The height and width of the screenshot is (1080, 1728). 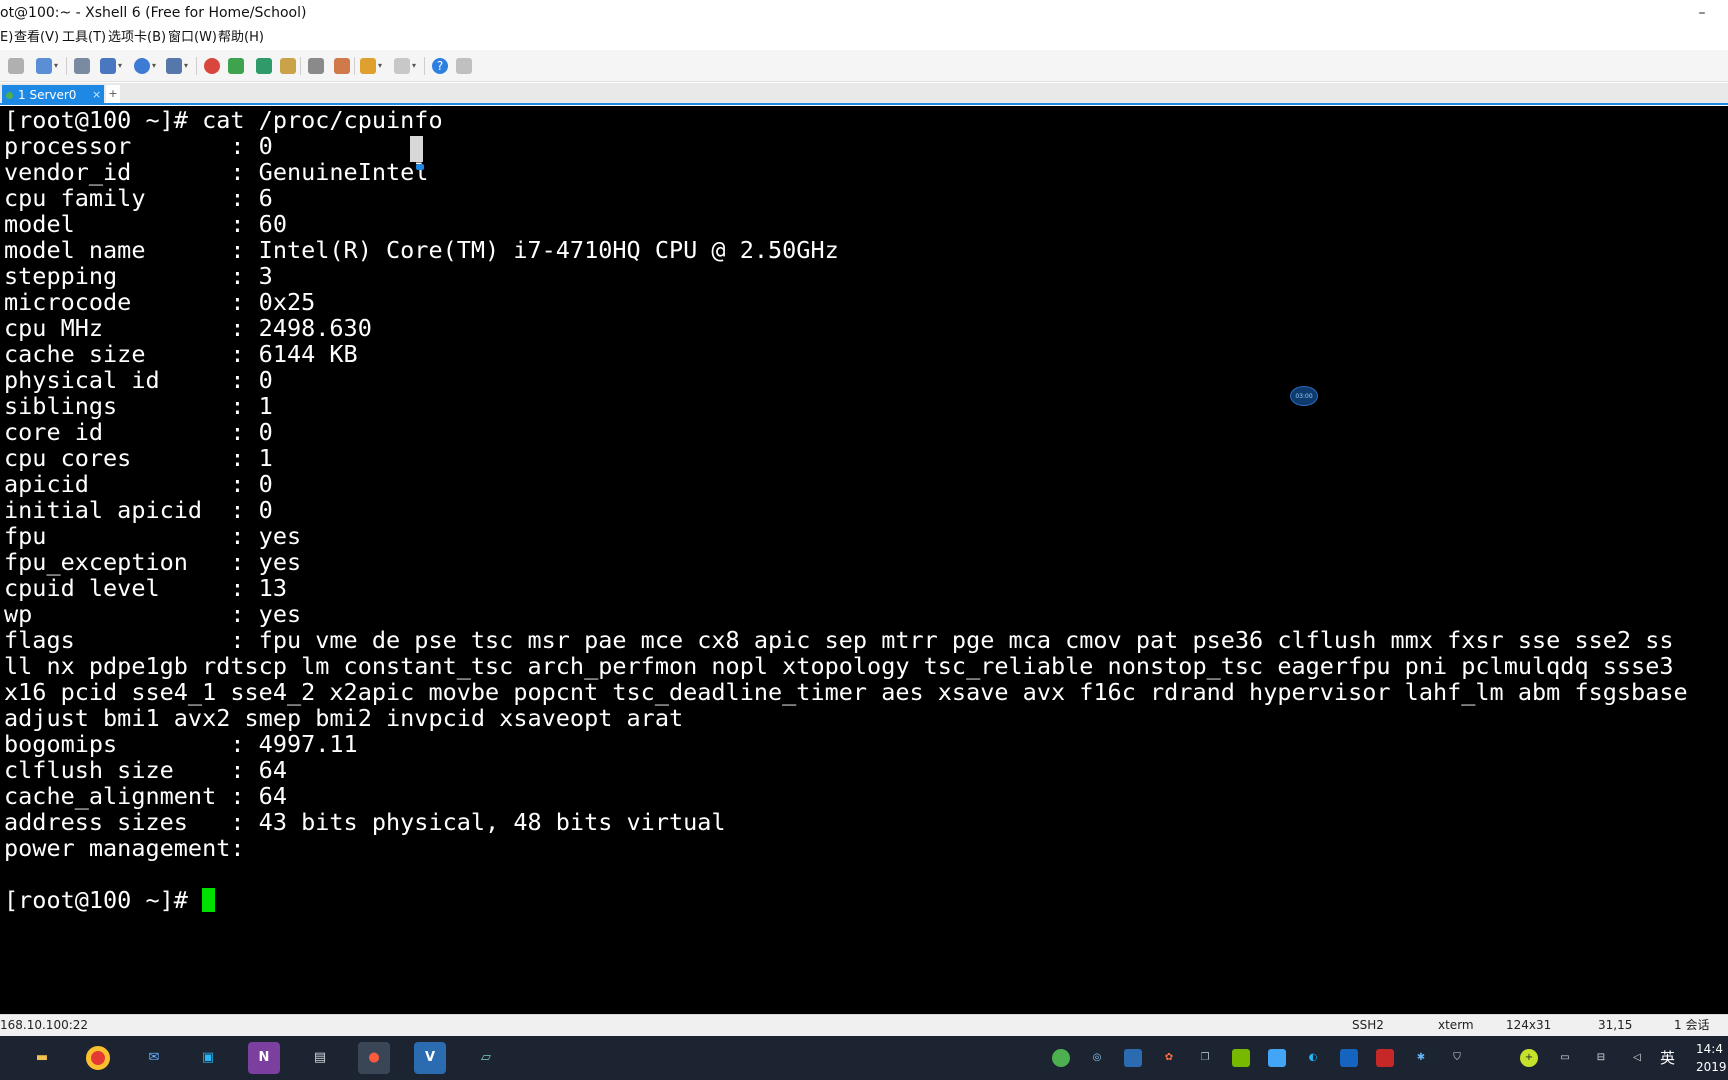 What do you see at coordinates (181, 744) in the screenshot?
I see `terminal-line: bogomips : 4997.11` at bounding box center [181, 744].